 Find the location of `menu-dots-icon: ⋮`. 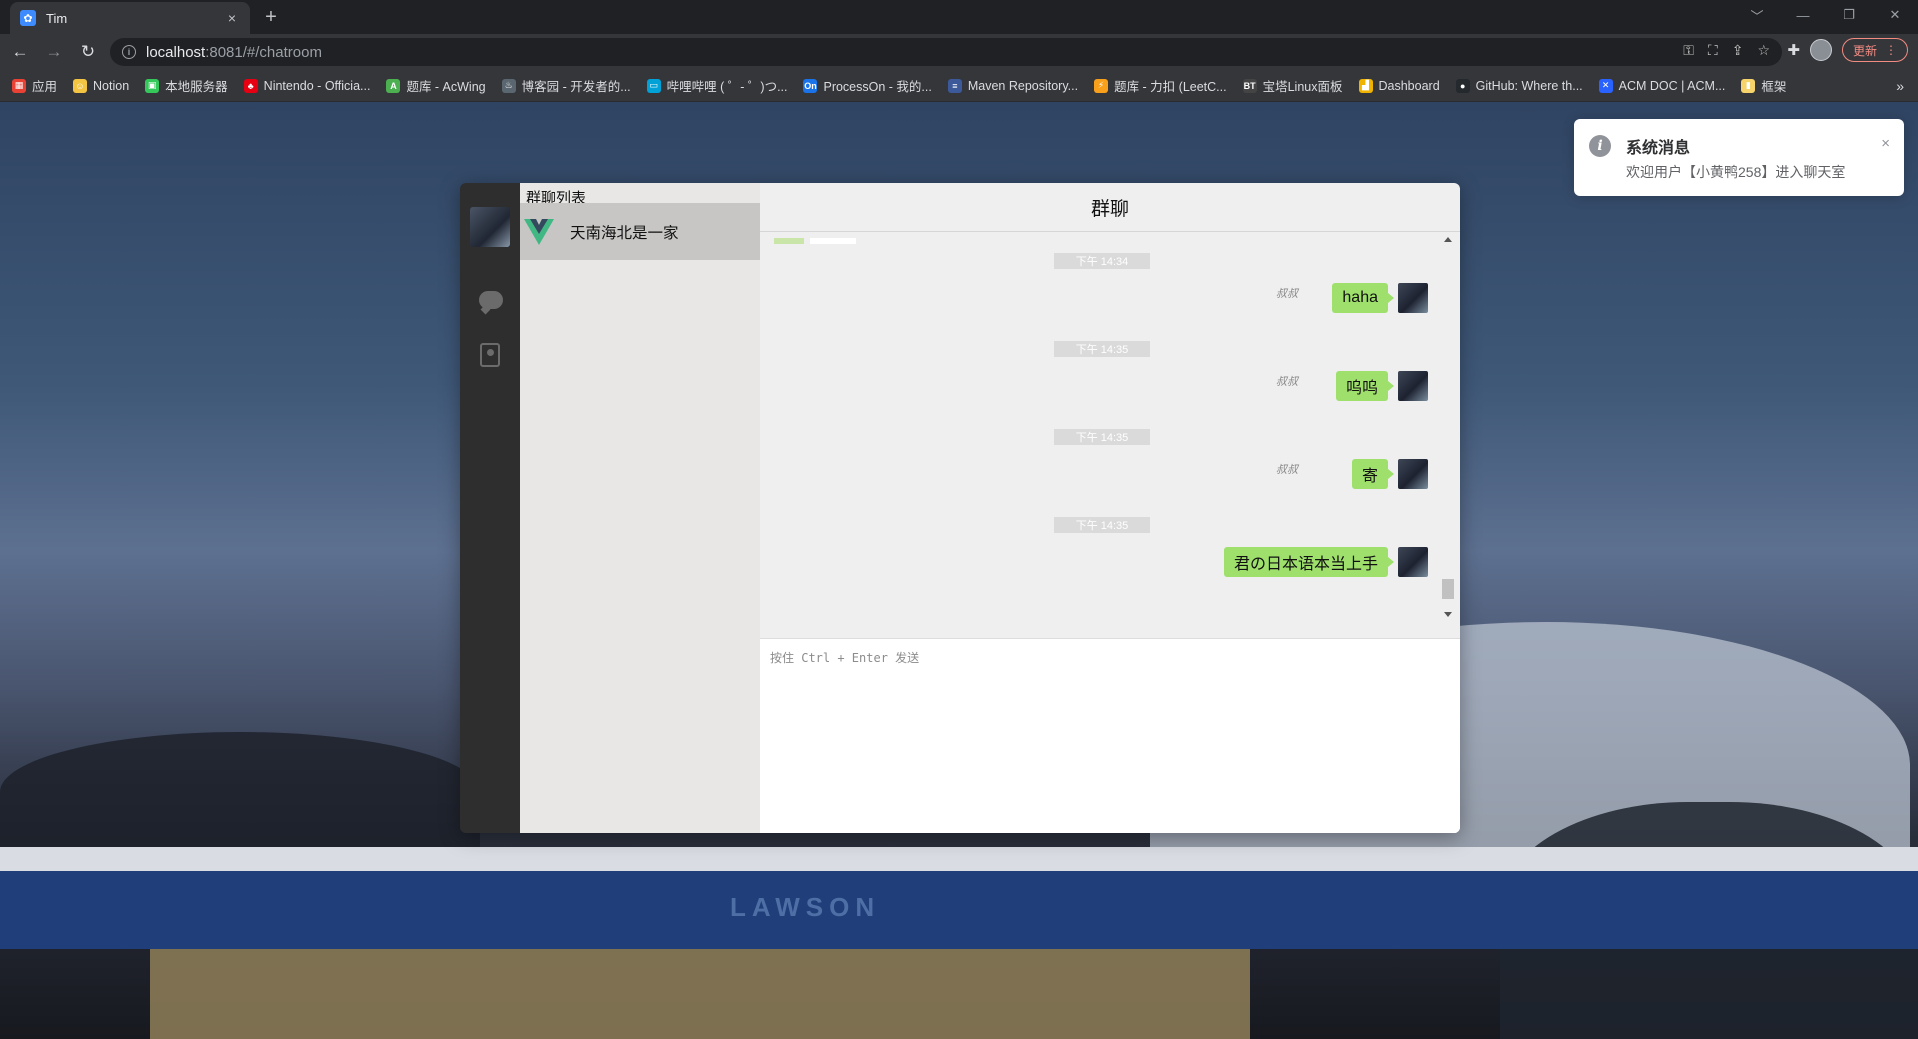

menu-dots-icon: ⋮ is located at coordinates (1891, 50).